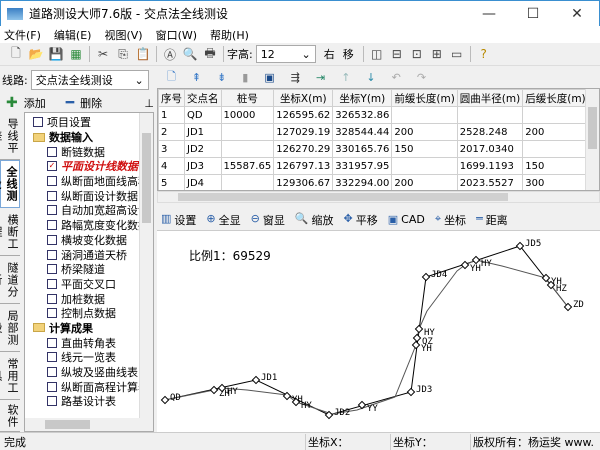 Image resolution: width=600 pixels, height=450 pixels. Describe the element at coordinates (10, 376) in the screenshot. I see `vertical-tab-5: 常用工具` at that location.